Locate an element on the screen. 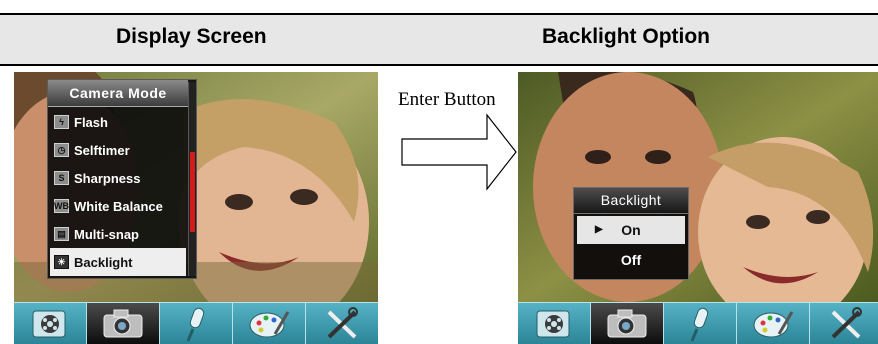  option-label: On is located at coordinates (631, 230).